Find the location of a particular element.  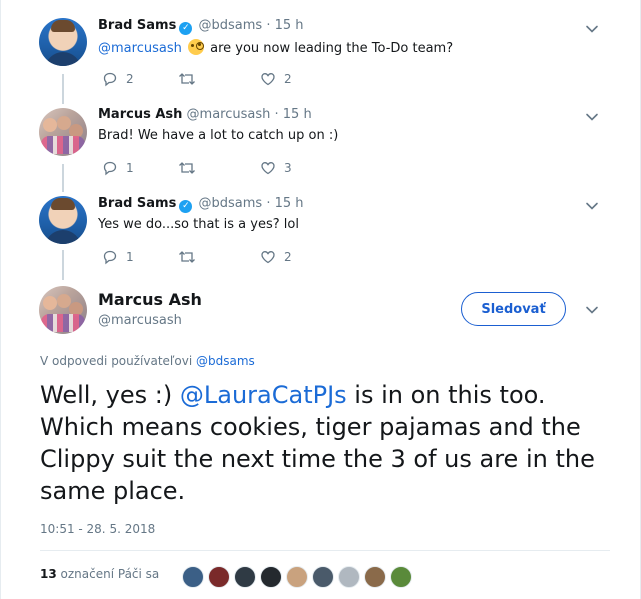

follow-button: Sledovať is located at coordinates (513, 309).